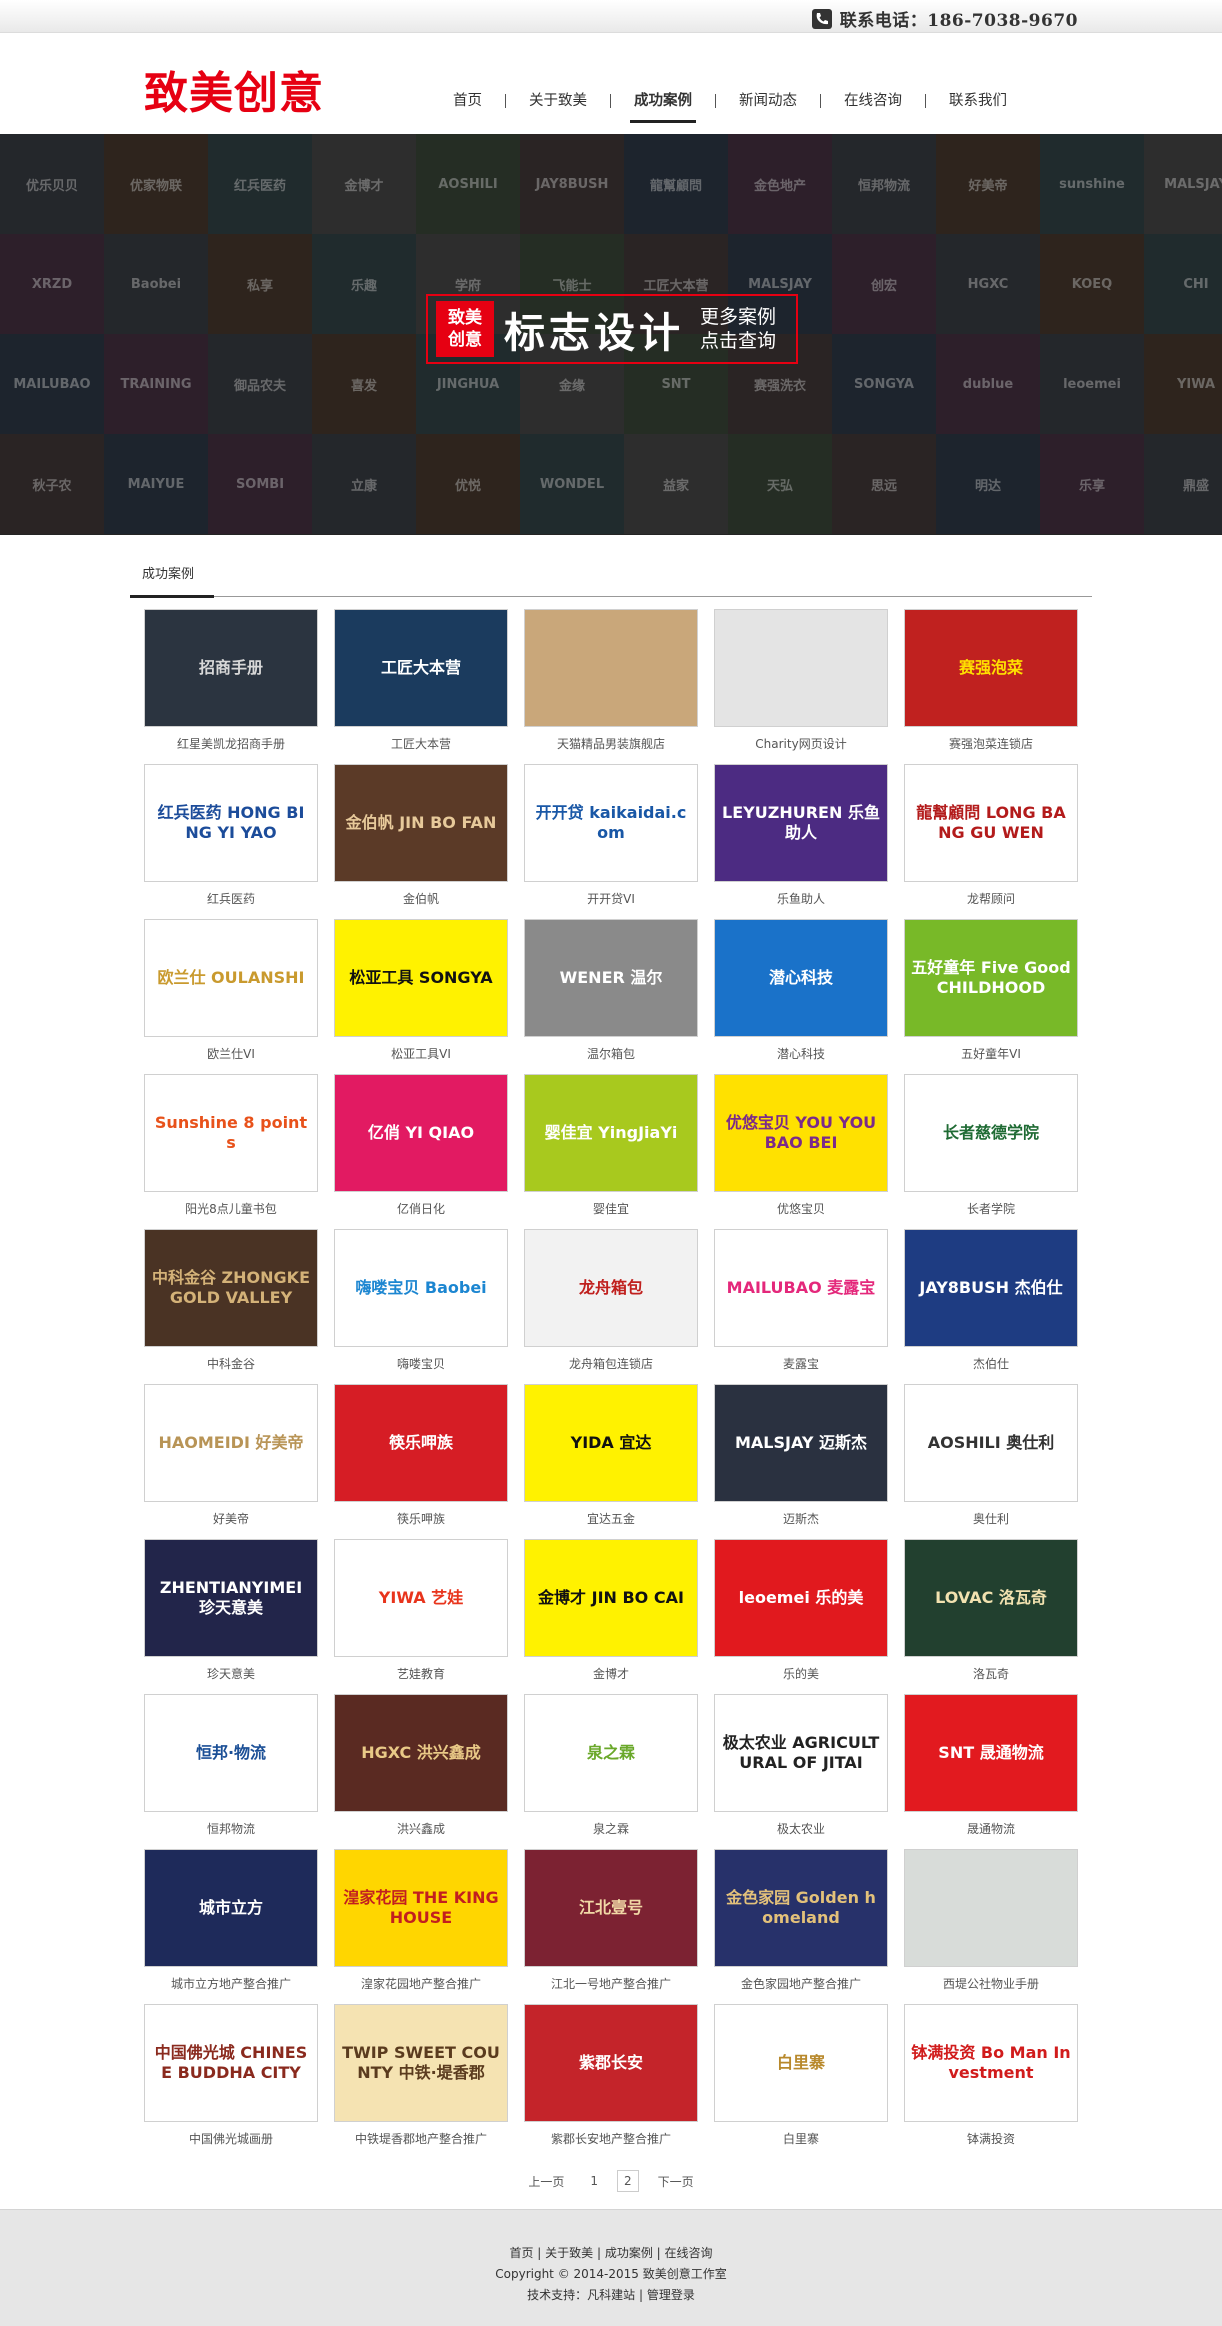  I want to click on case-caption: 温尔箱包, so click(611, 1053).